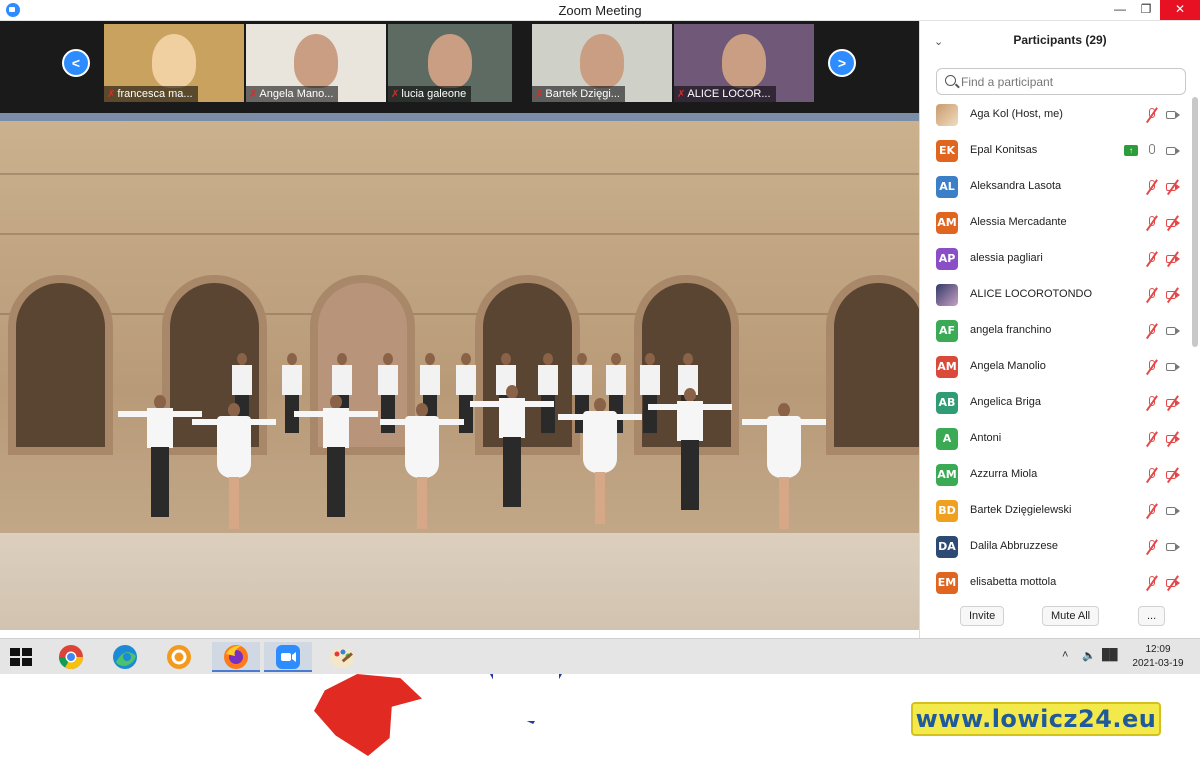  I want to click on network-icon: ██, so click(1110, 655).